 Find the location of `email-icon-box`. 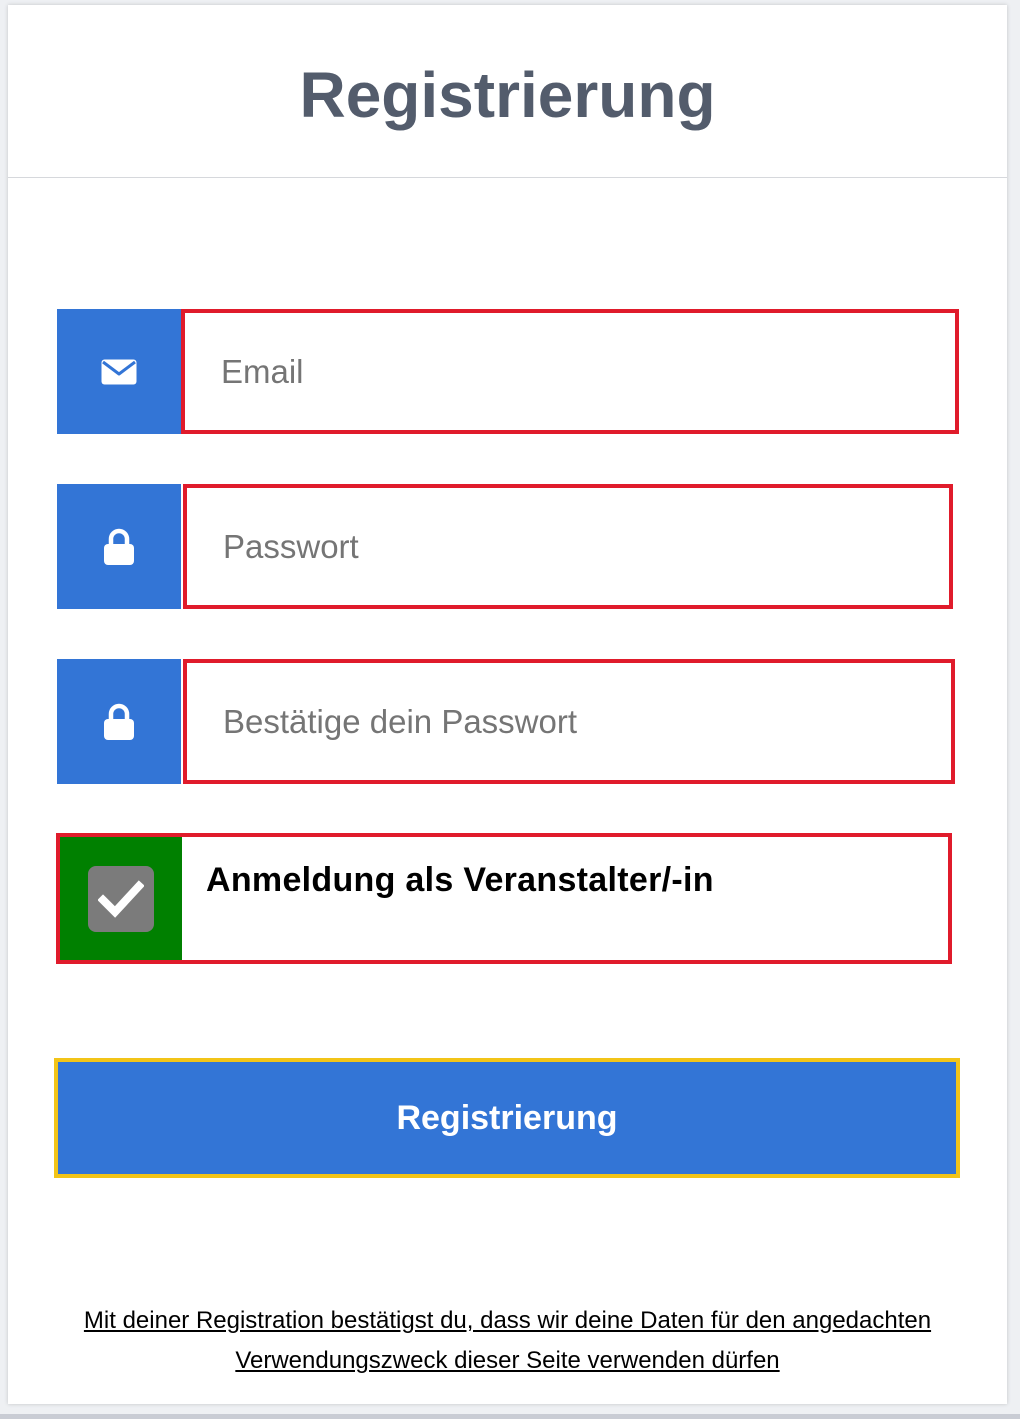

email-icon-box is located at coordinates (119, 371).